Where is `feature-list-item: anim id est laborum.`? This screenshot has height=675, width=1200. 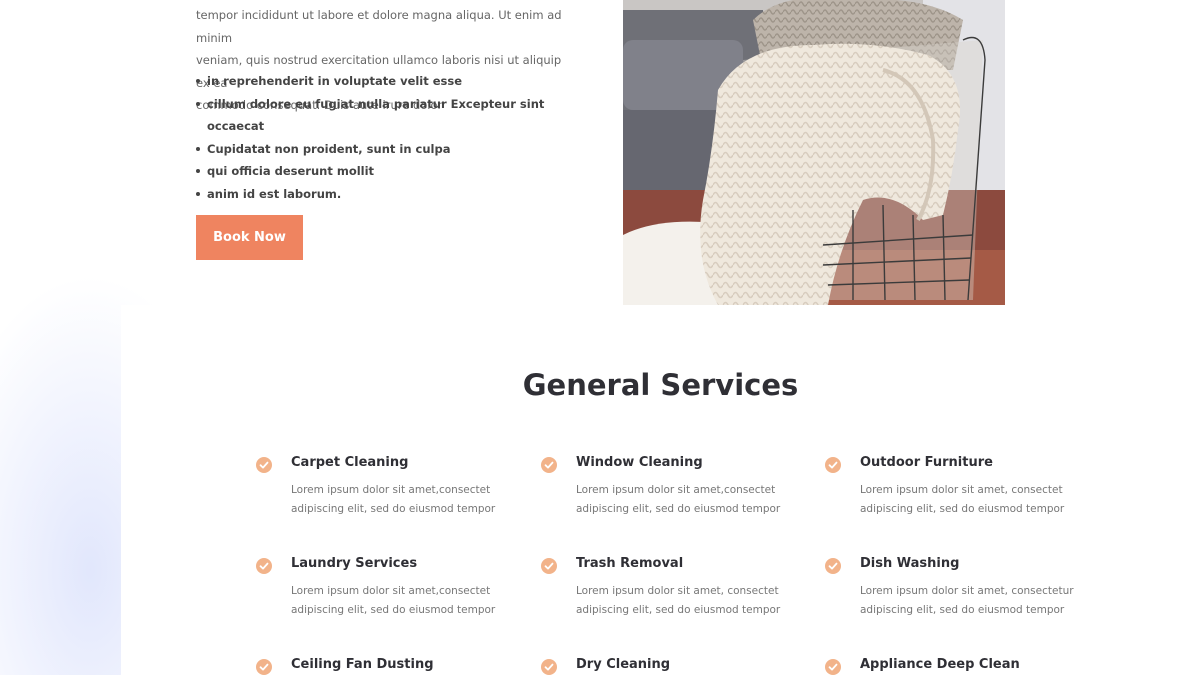
feature-list-item: anim id est laborum. is located at coordinates (396, 194).